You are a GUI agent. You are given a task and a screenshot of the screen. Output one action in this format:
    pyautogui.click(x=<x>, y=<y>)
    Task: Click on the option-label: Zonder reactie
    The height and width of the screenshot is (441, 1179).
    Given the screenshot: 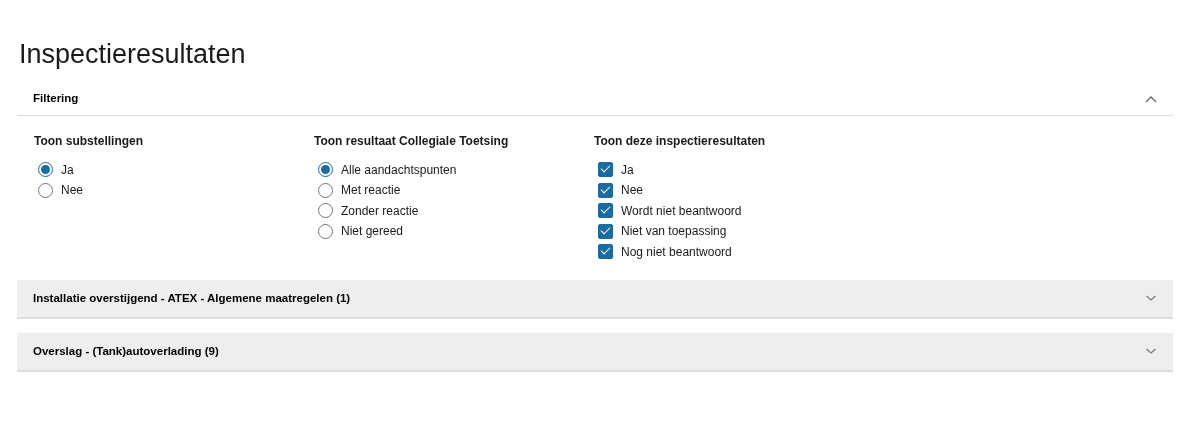 What is the action you would take?
    pyautogui.click(x=380, y=211)
    